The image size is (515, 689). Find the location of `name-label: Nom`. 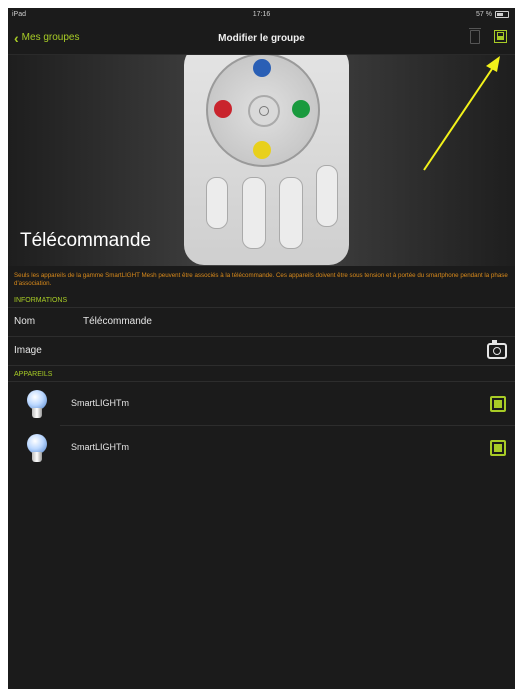

name-label: Nom is located at coordinates (25, 321).